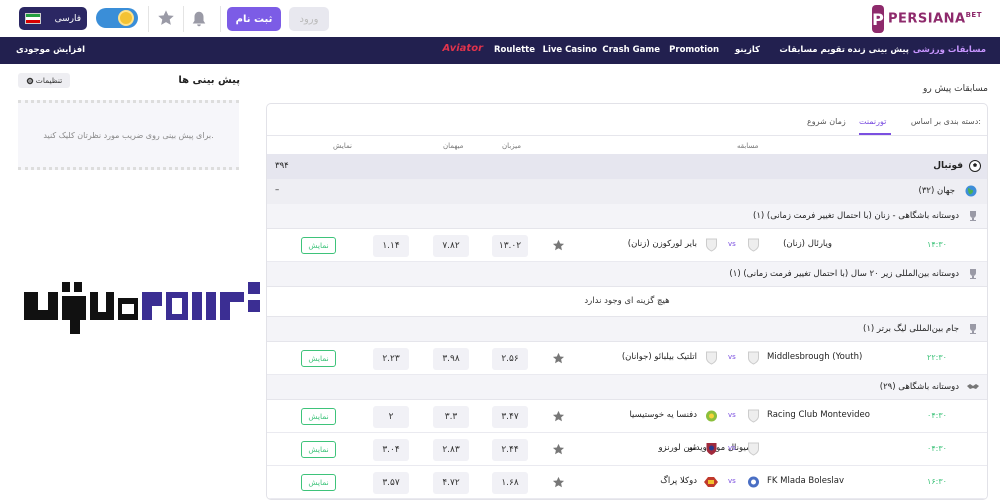 The height and width of the screenshot is (500, 1000). What do you see at coordinates (199, 19) in the screenshot?
I see `bell-icon` at bounding box center [199, 19].